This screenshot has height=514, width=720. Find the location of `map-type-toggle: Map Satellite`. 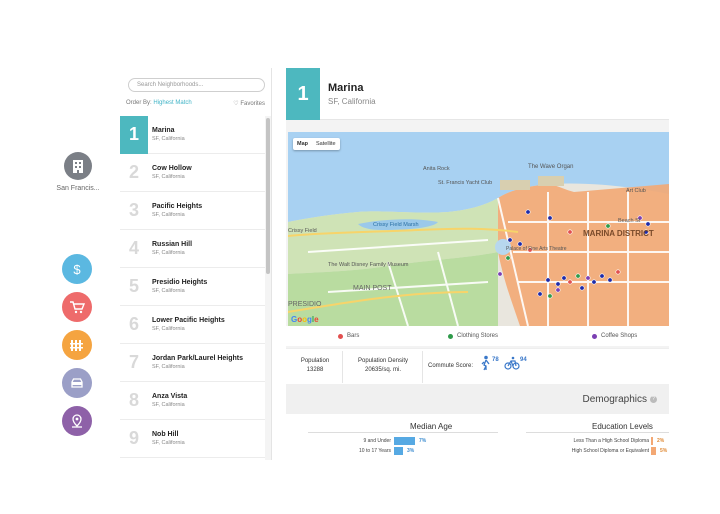

map-type-toggle: Map Satellite is located at coordinates (316, 144).